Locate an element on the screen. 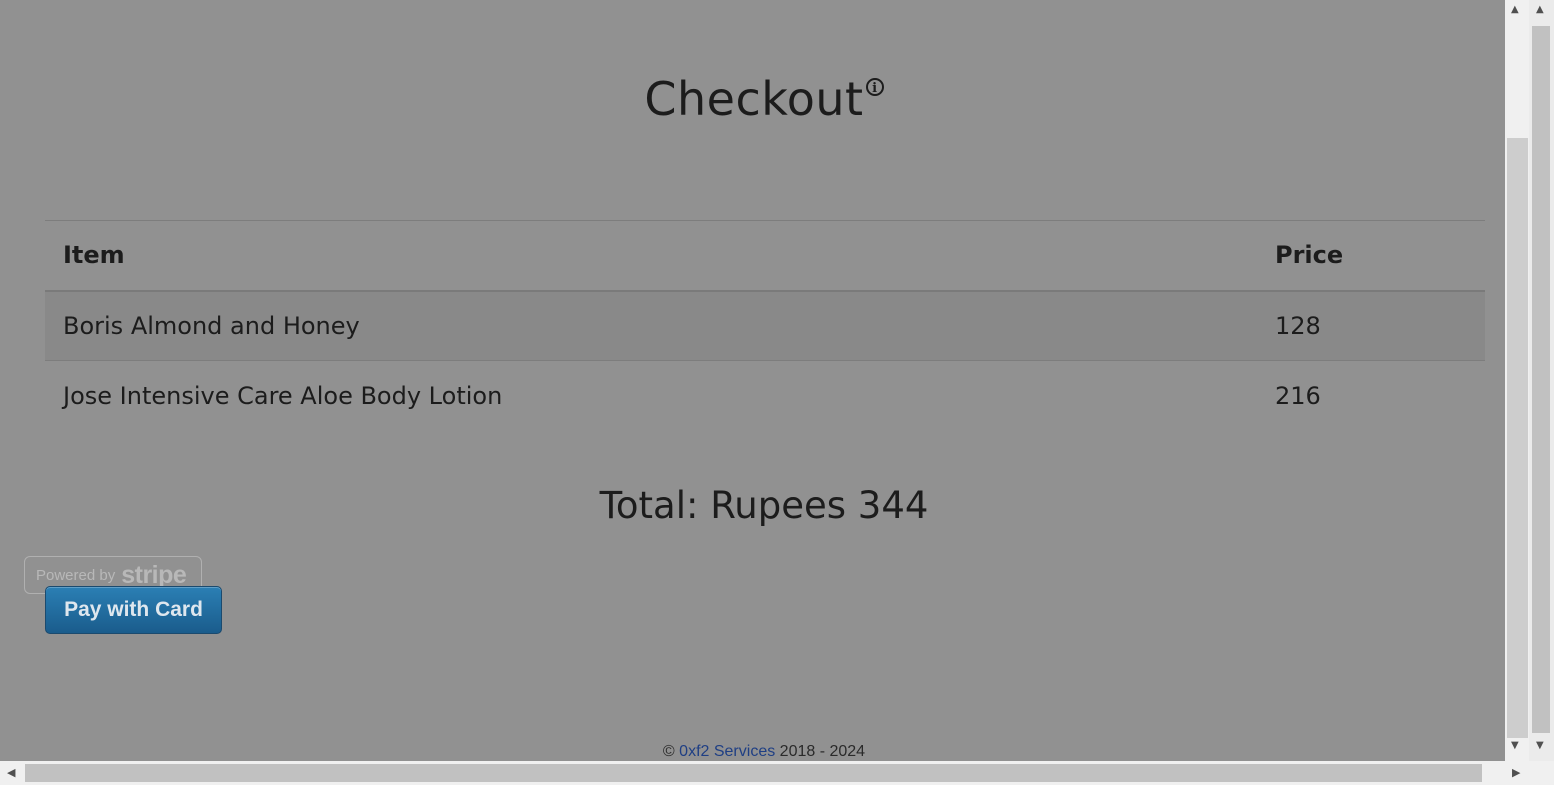 This screenshot has height=785, width=1554. horizontal-scrollbar-thumb is located at coordinates (753, 773).